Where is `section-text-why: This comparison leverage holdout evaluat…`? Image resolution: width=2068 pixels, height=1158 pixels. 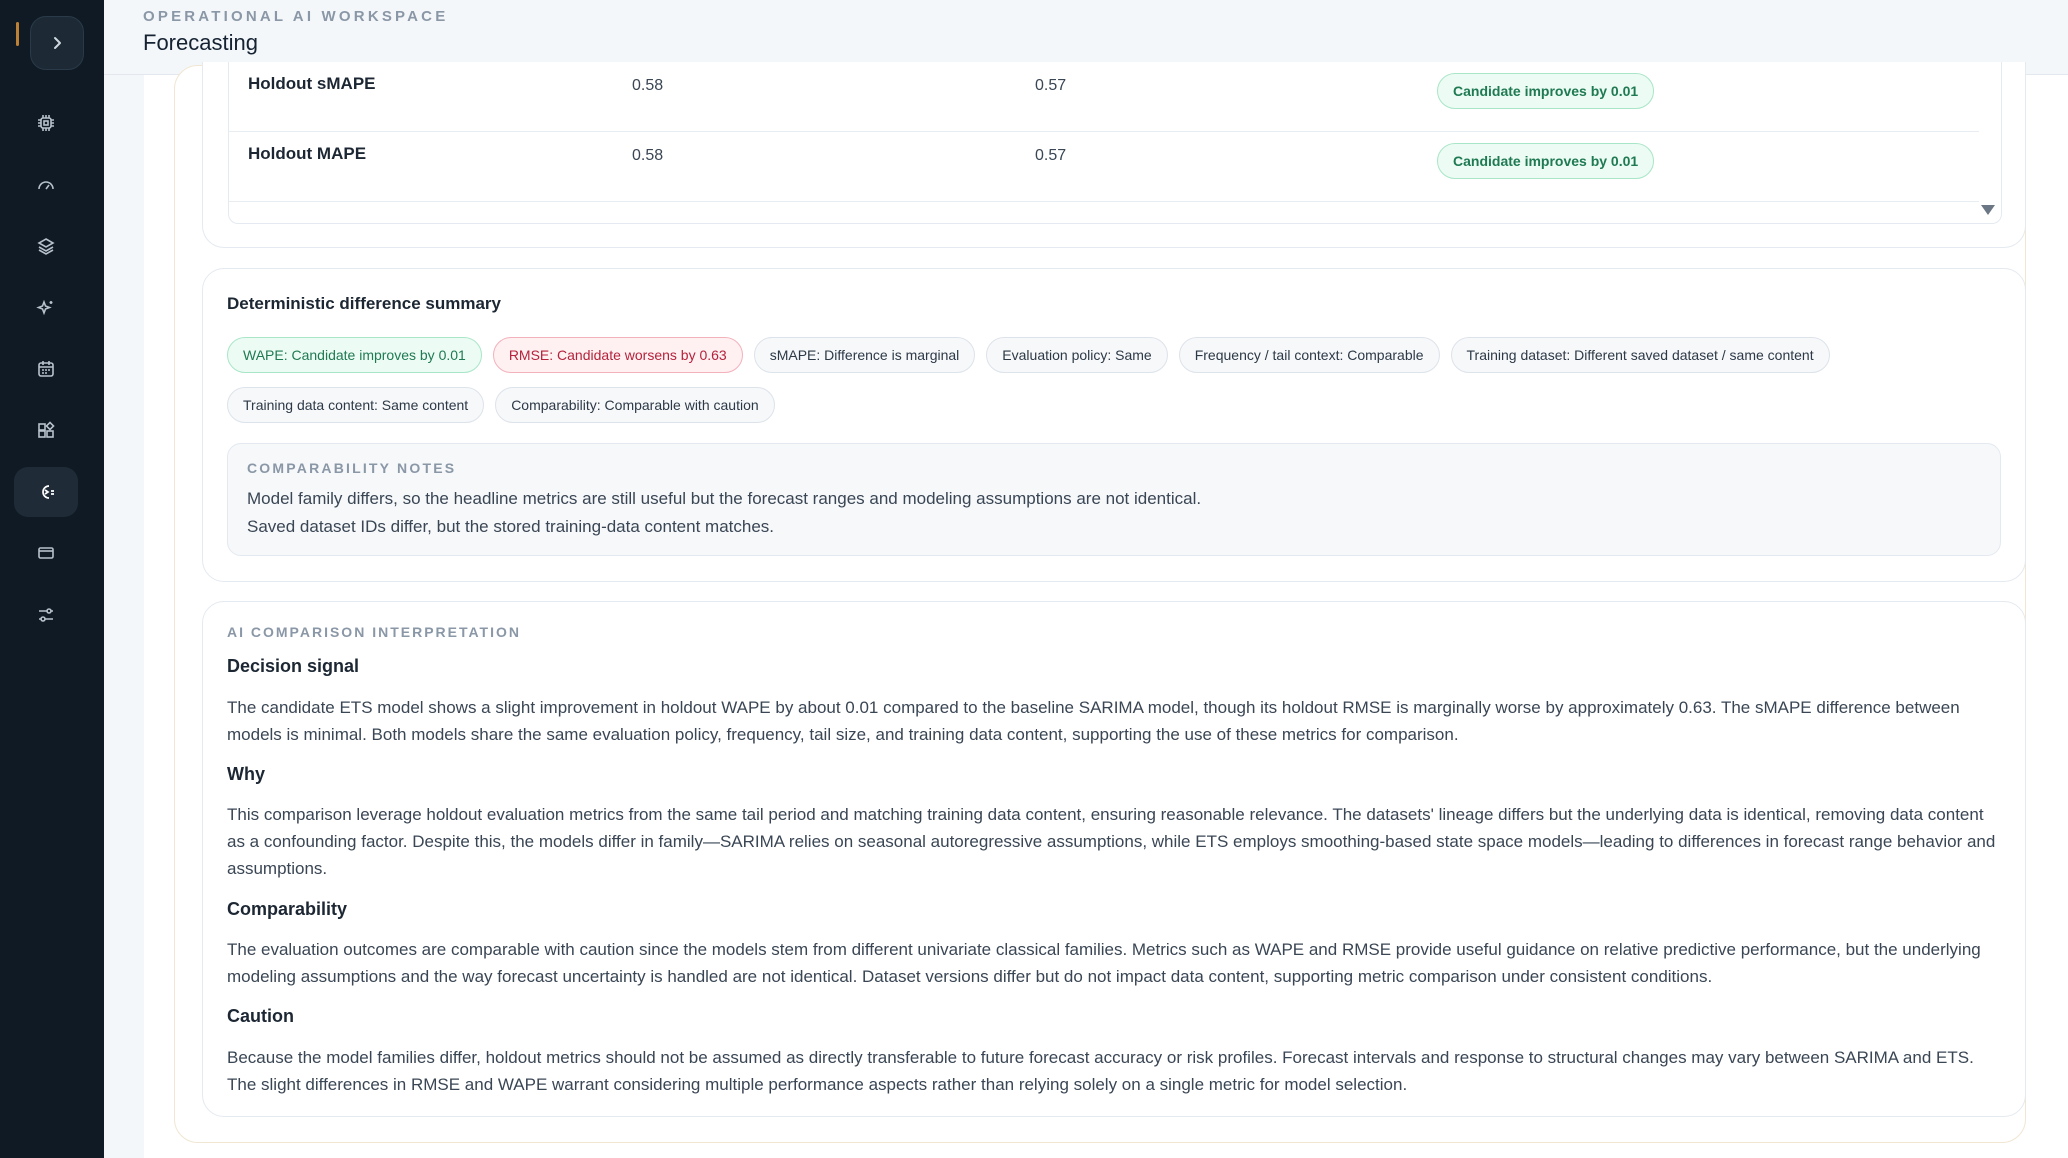
section-text-why: This comparison leverage holdout evaluat… is located at coordinates (1111, 841).